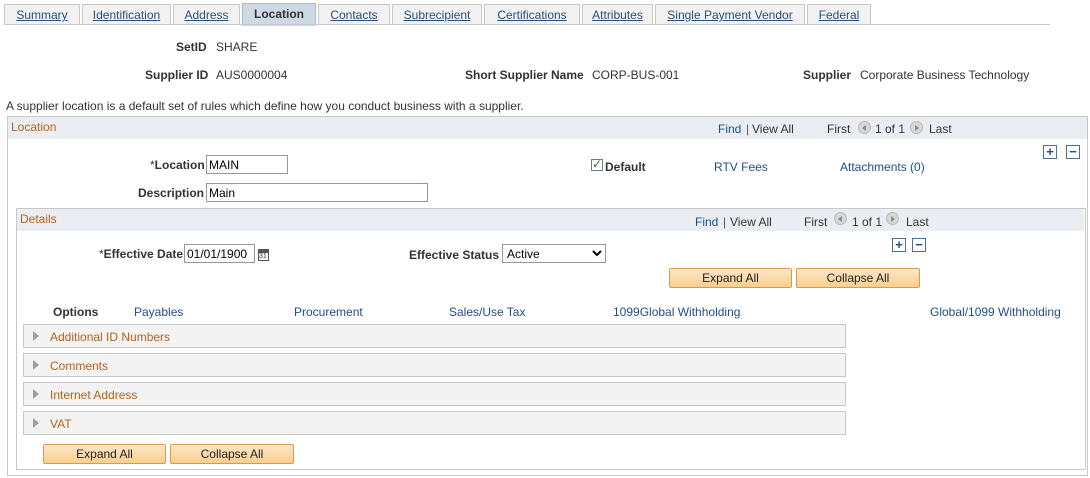 The width and height of the screenshot is (1090, 478). I want to click on details-expand-all-button: Expand All, so click(730, 278).